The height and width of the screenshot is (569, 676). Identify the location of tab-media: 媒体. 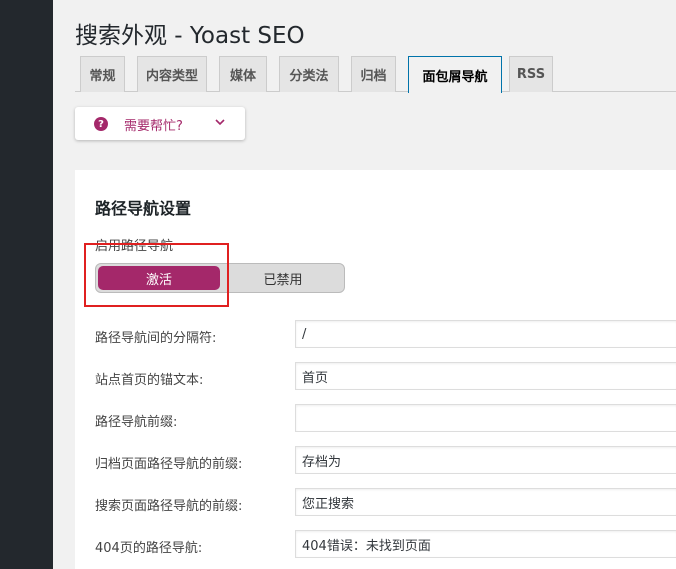
(243, 74).